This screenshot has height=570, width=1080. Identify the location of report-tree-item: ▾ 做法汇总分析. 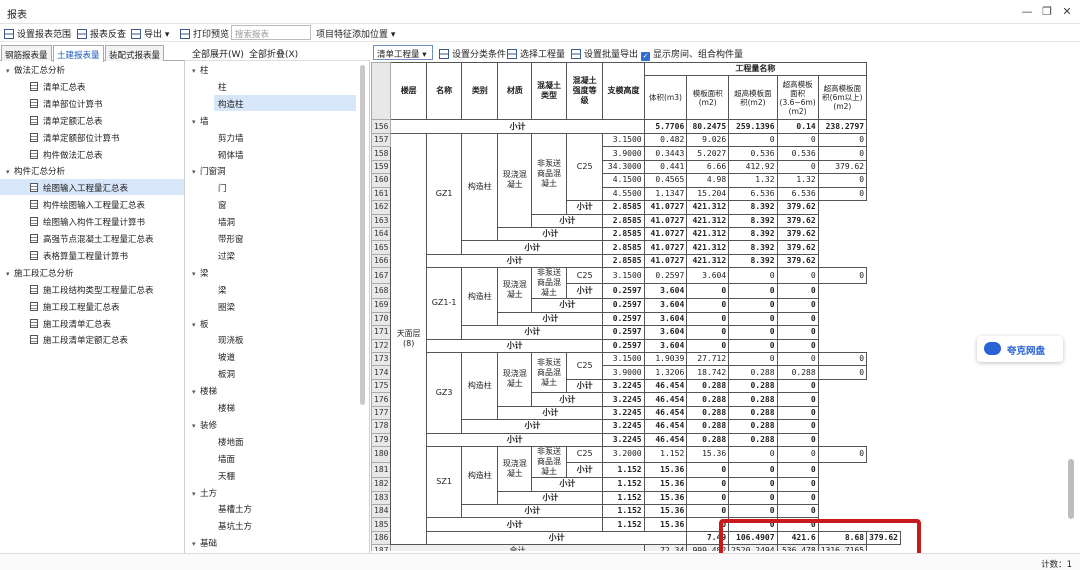
(92, 69).